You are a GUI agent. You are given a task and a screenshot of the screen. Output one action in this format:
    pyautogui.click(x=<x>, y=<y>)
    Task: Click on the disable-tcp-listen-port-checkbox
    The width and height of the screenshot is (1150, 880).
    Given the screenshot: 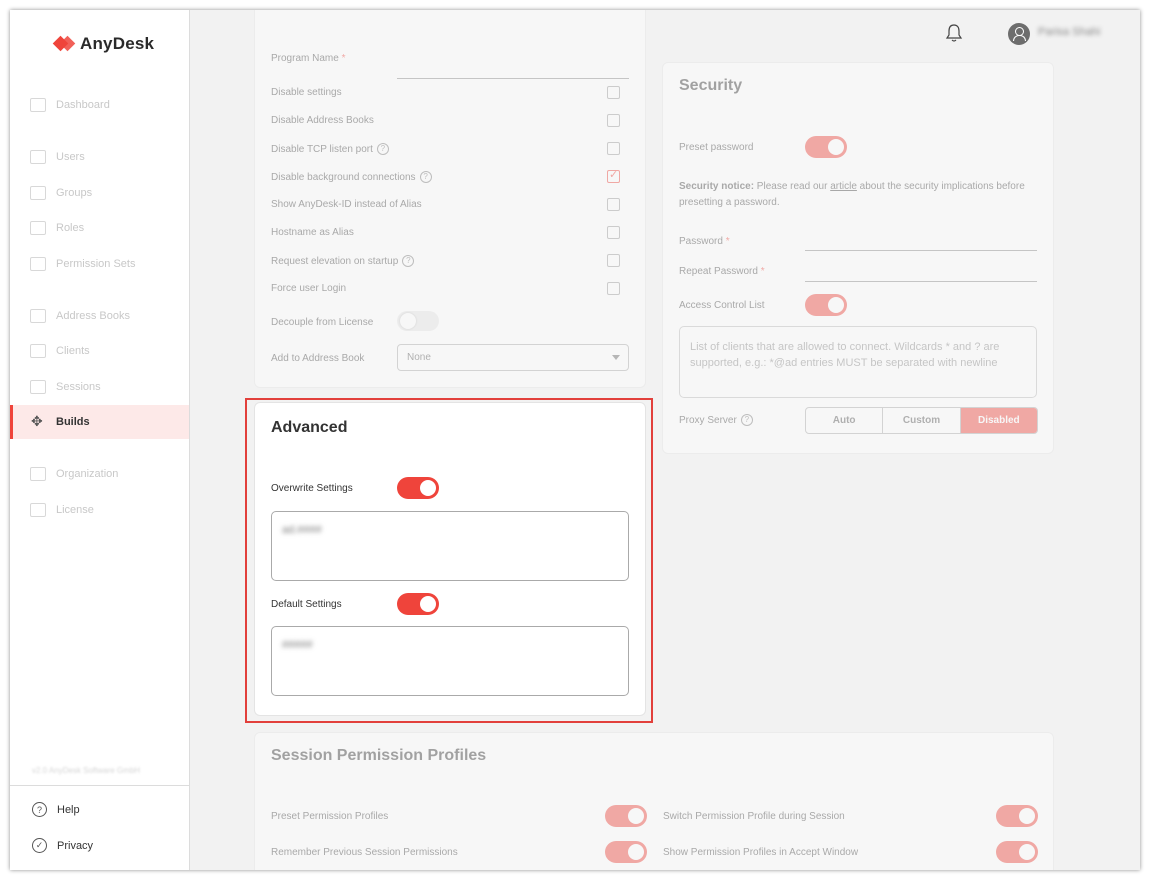 What is the action you would take?
    pyautogui.click(x=613, y=148)
    